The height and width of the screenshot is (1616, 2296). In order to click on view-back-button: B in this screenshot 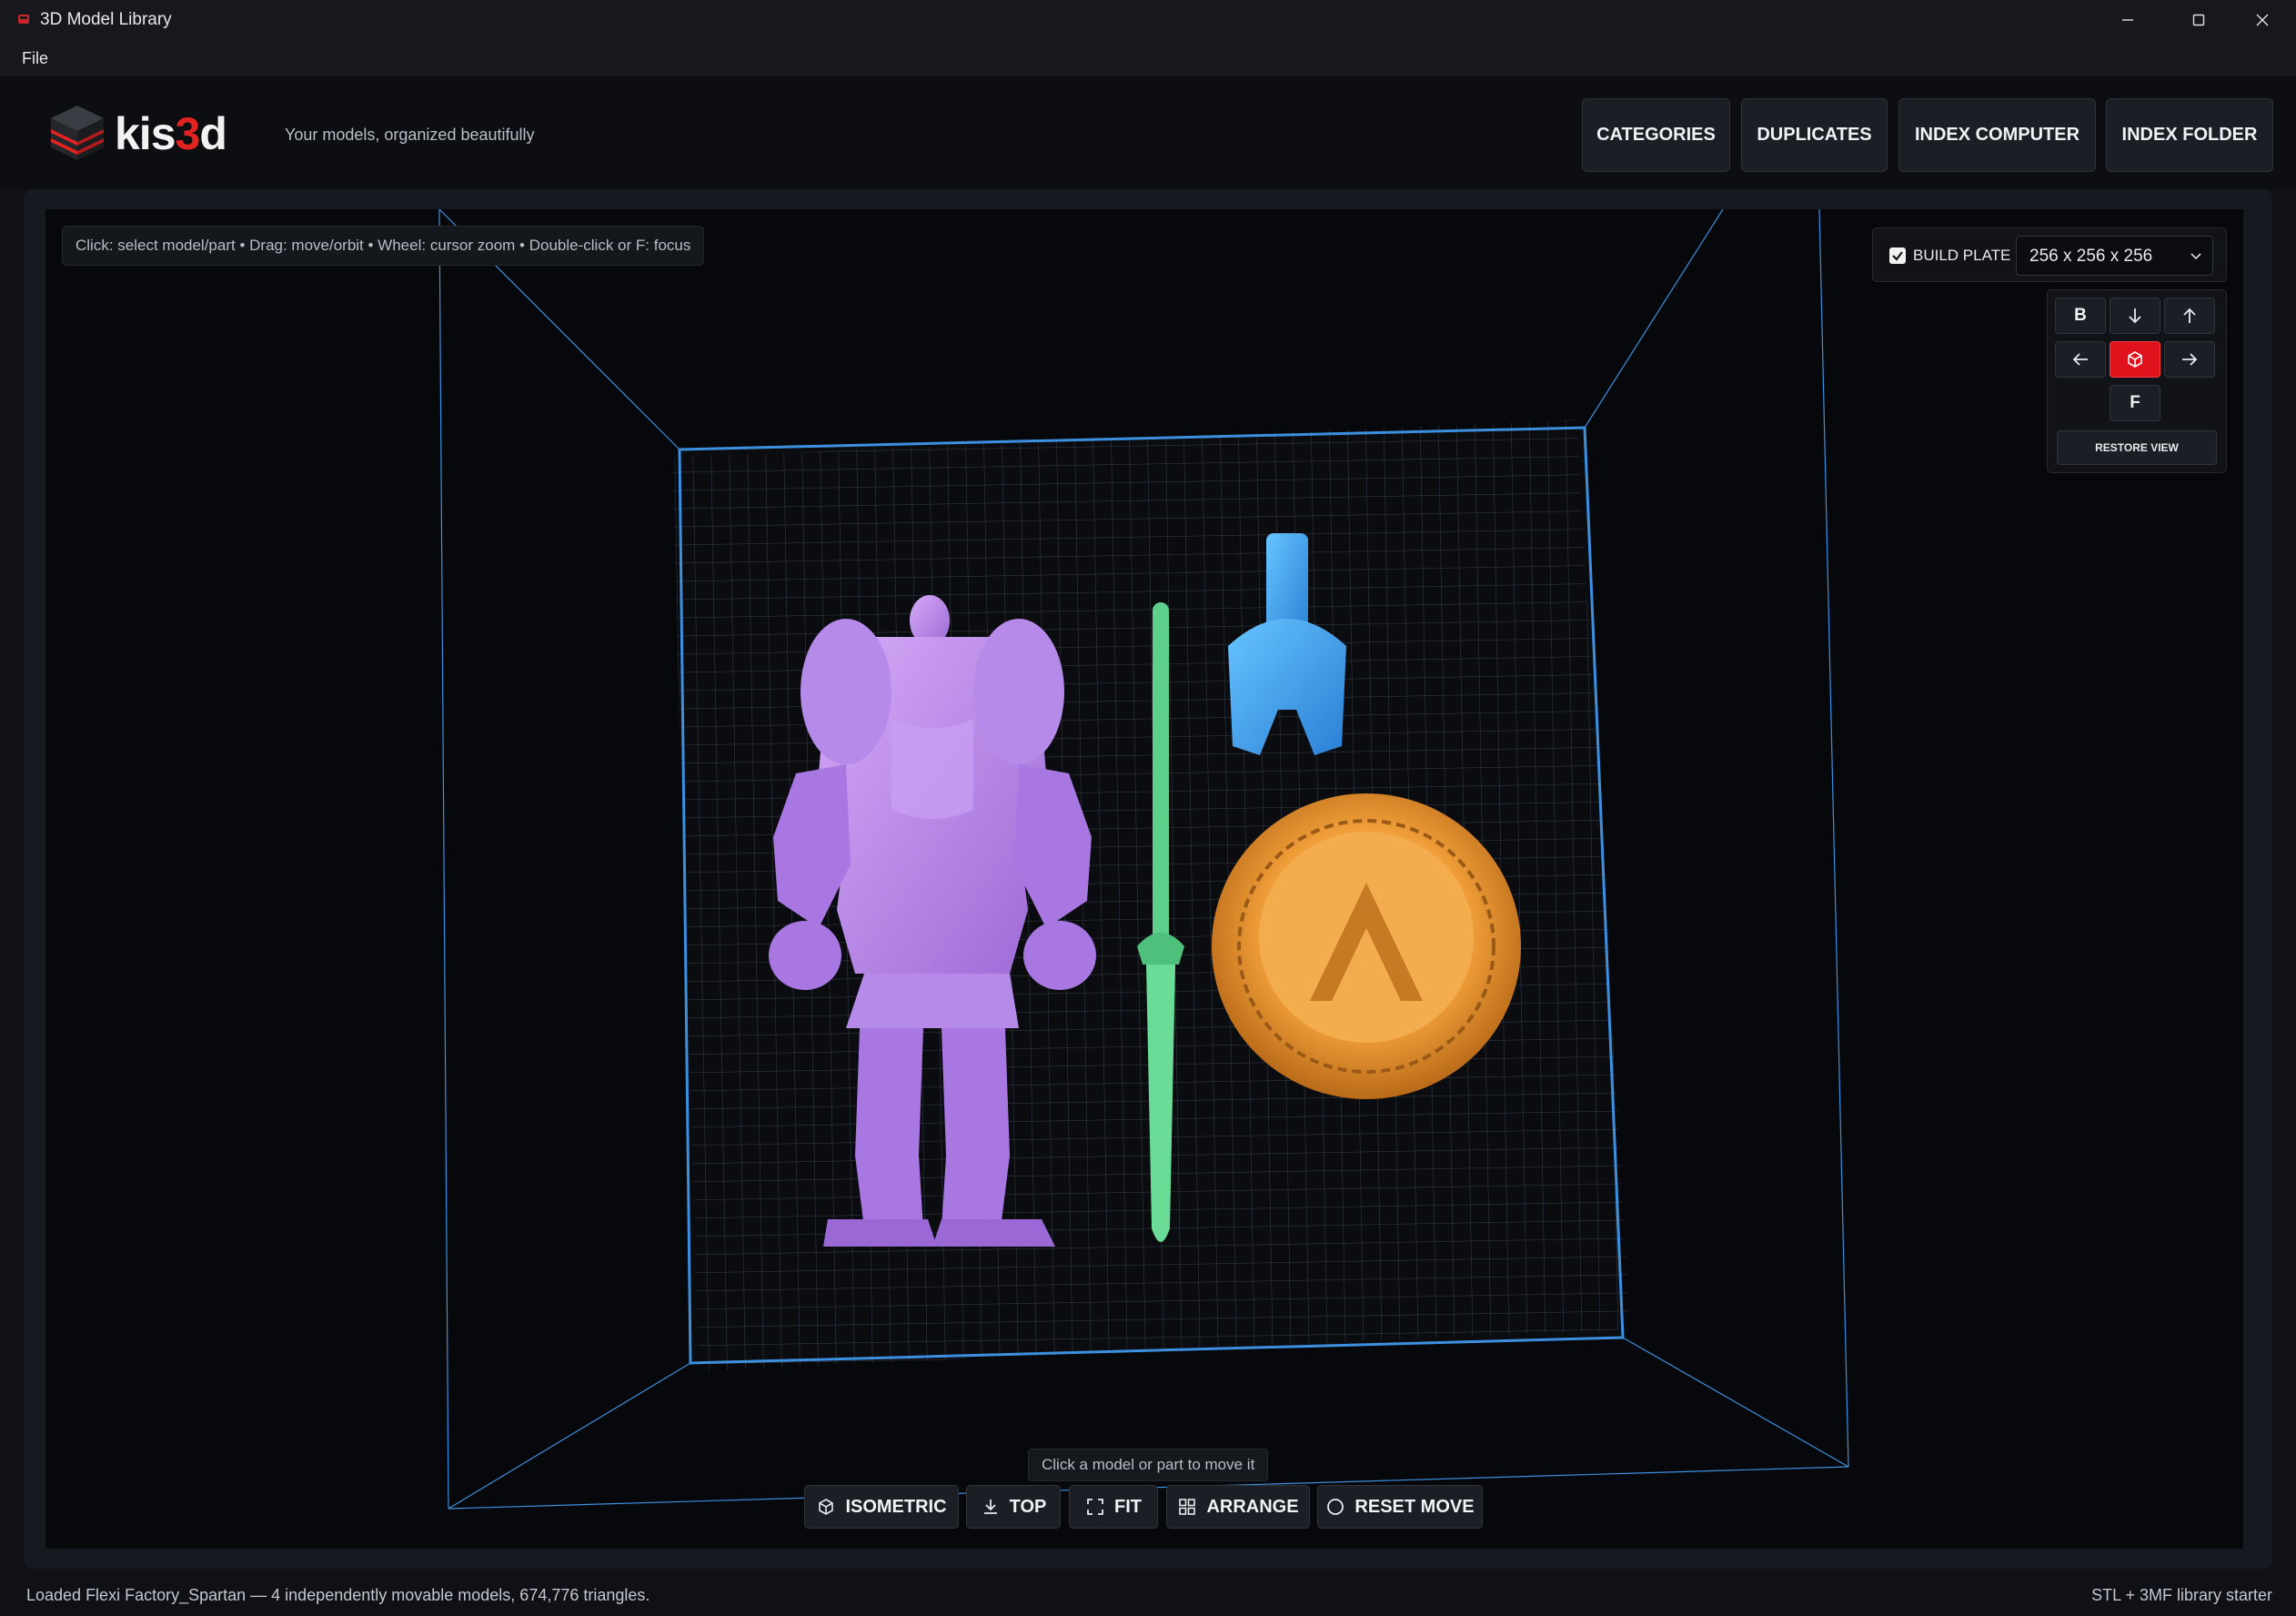, I will do `click(2080, 316)`.